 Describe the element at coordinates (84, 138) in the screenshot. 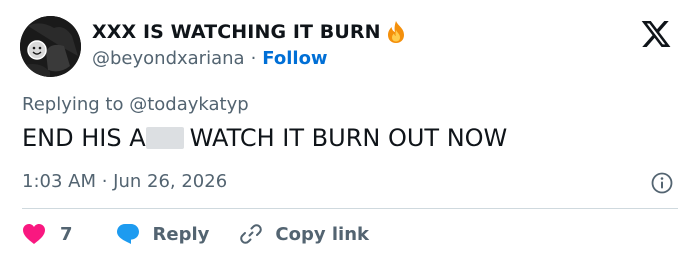

I see `tweet-text-before: END HIS A` at that location.